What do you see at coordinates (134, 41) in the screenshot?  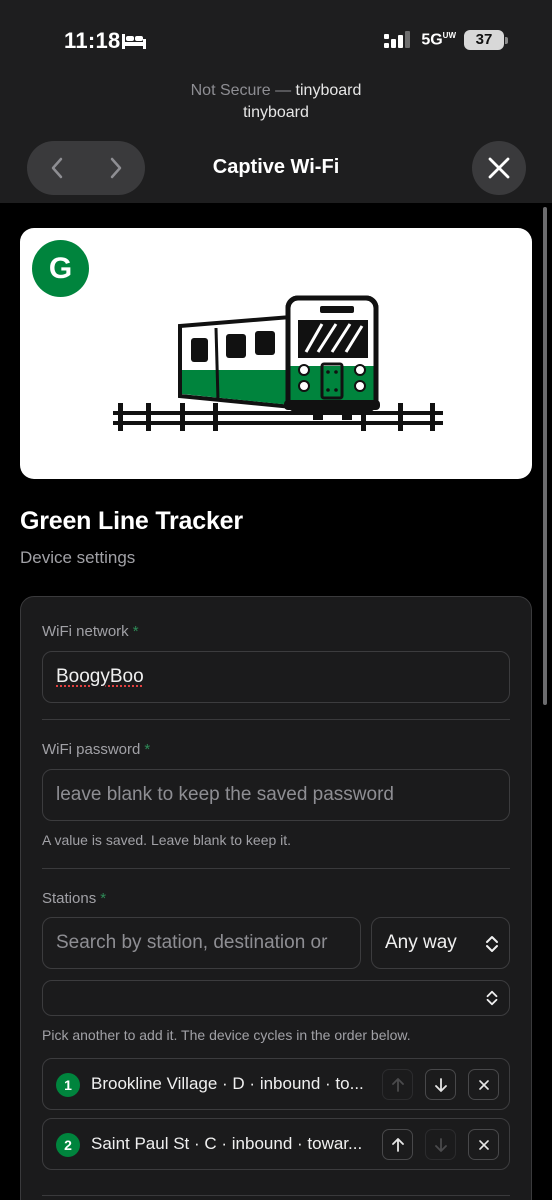 I see `sleep-focus-icon` at bounding box center [134, 41].